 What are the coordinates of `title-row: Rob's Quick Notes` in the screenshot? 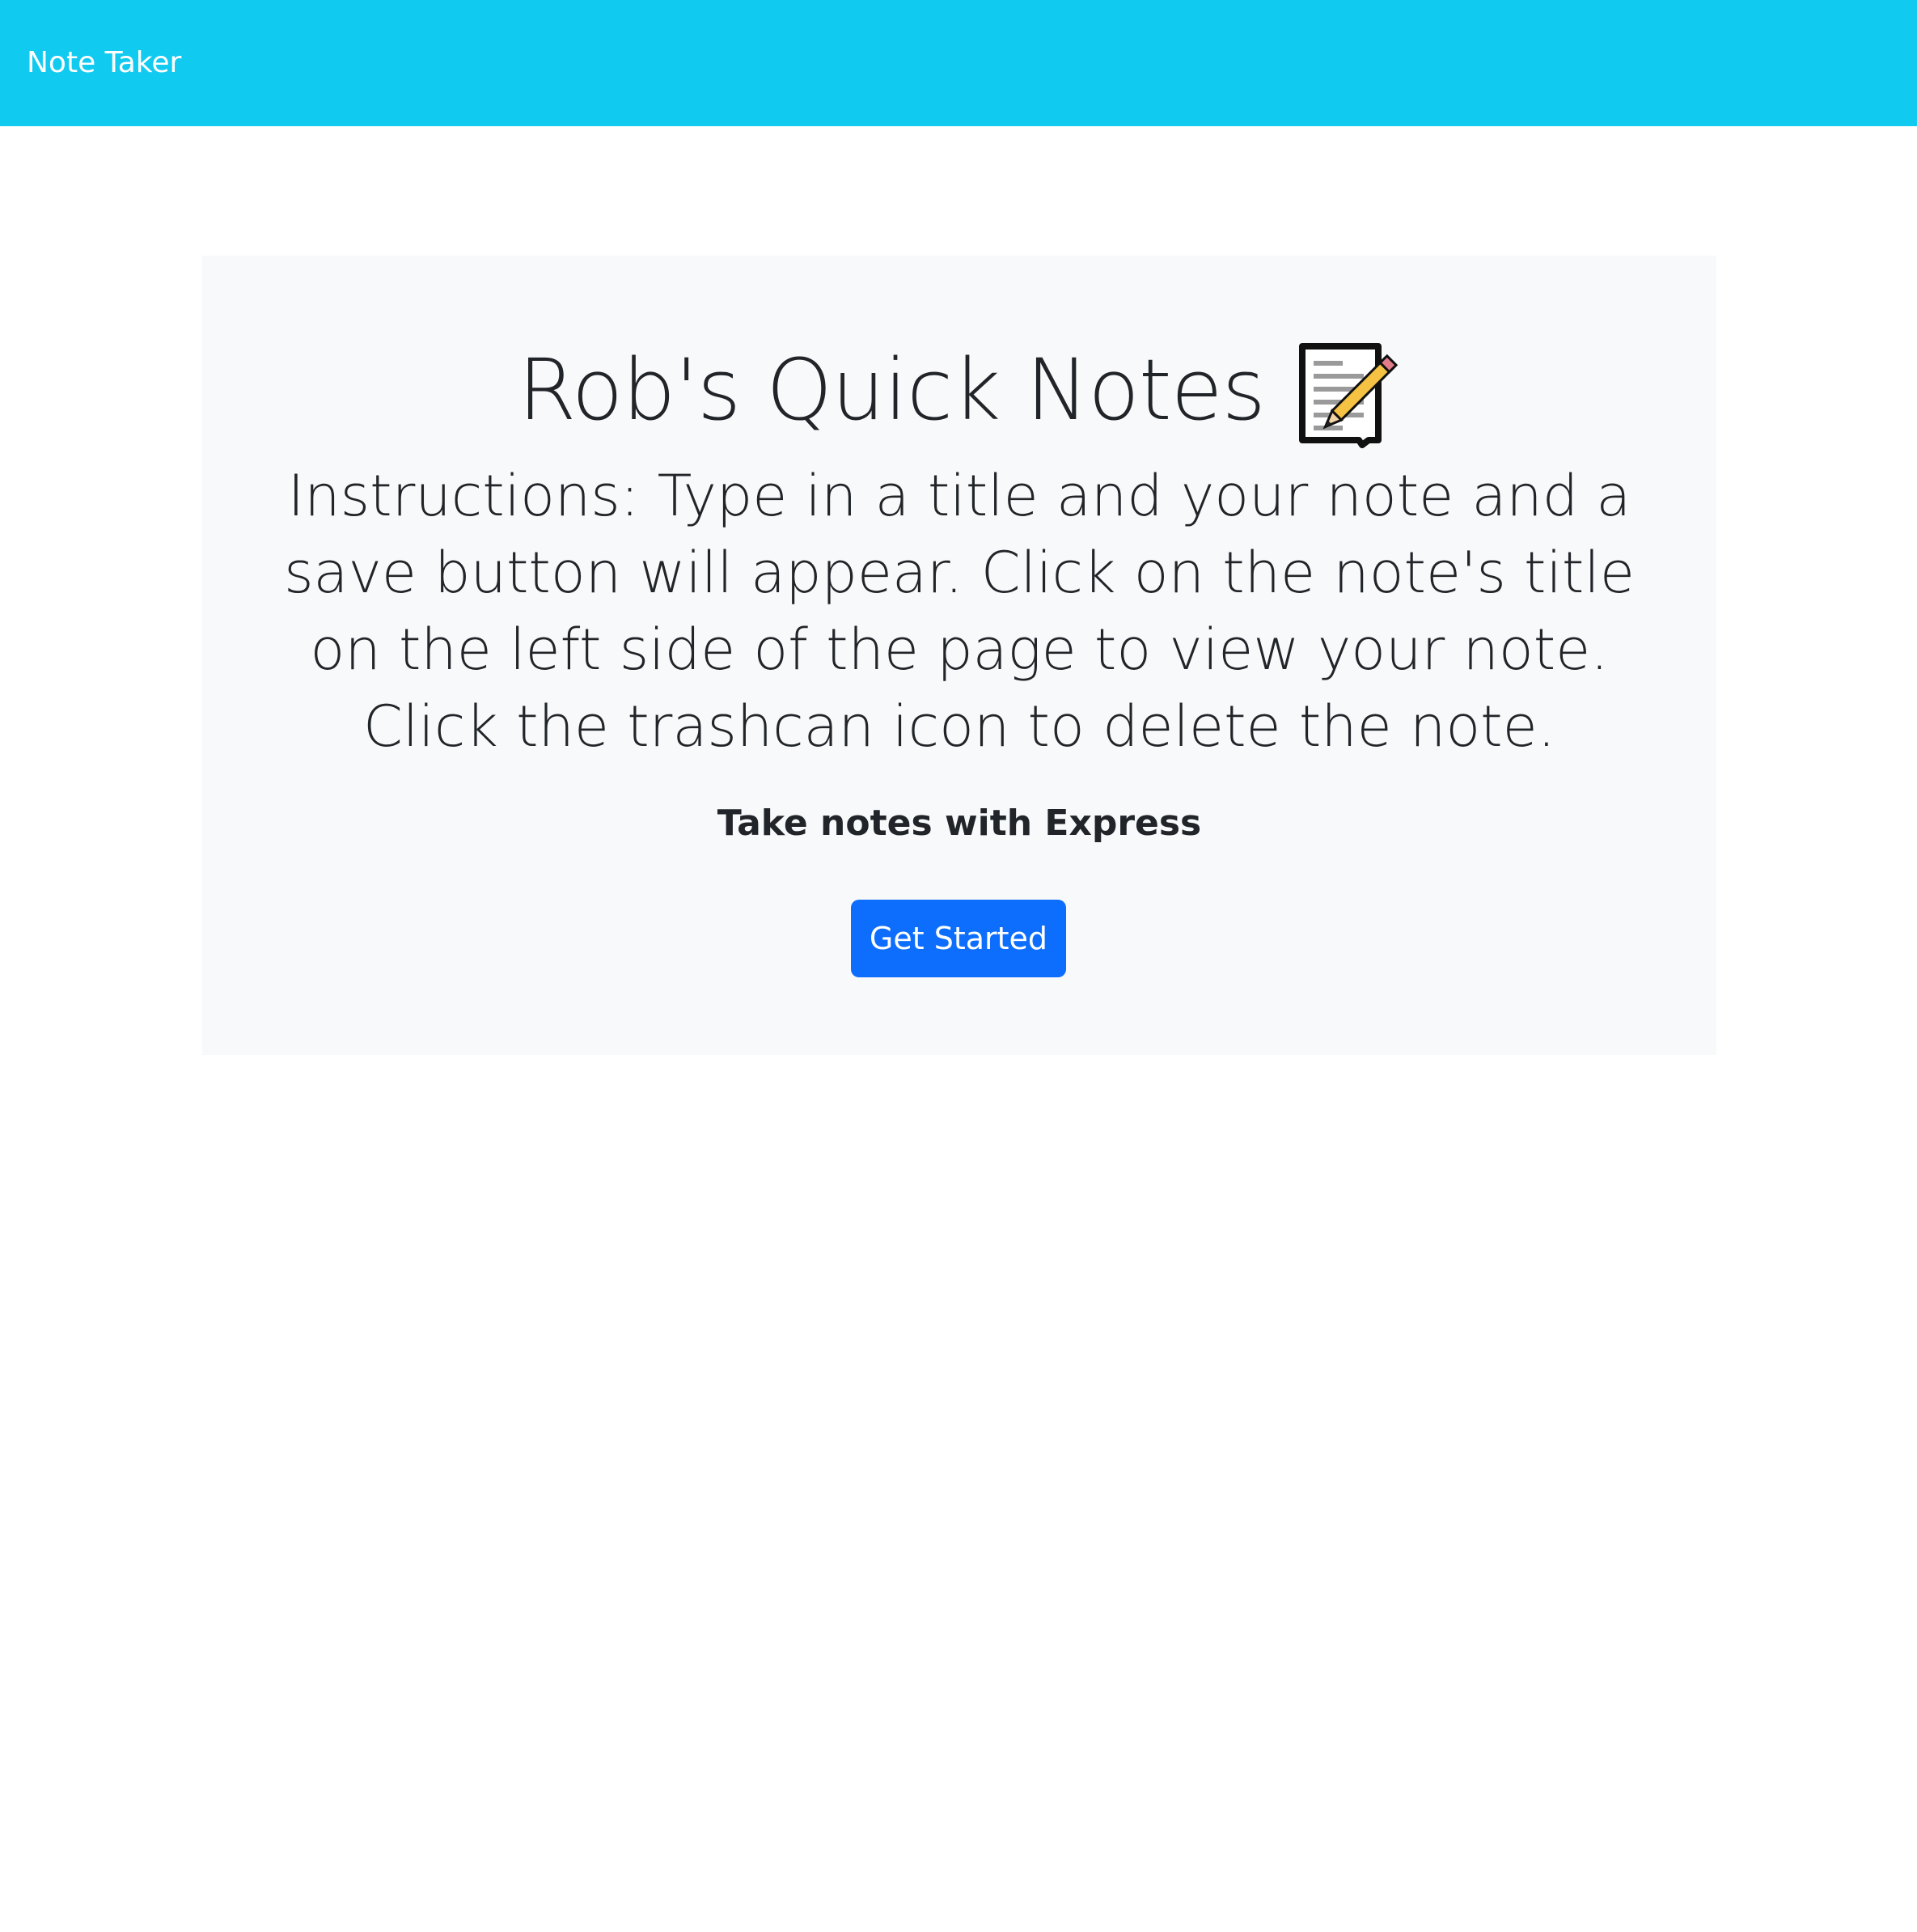 It's located at (959, 392).